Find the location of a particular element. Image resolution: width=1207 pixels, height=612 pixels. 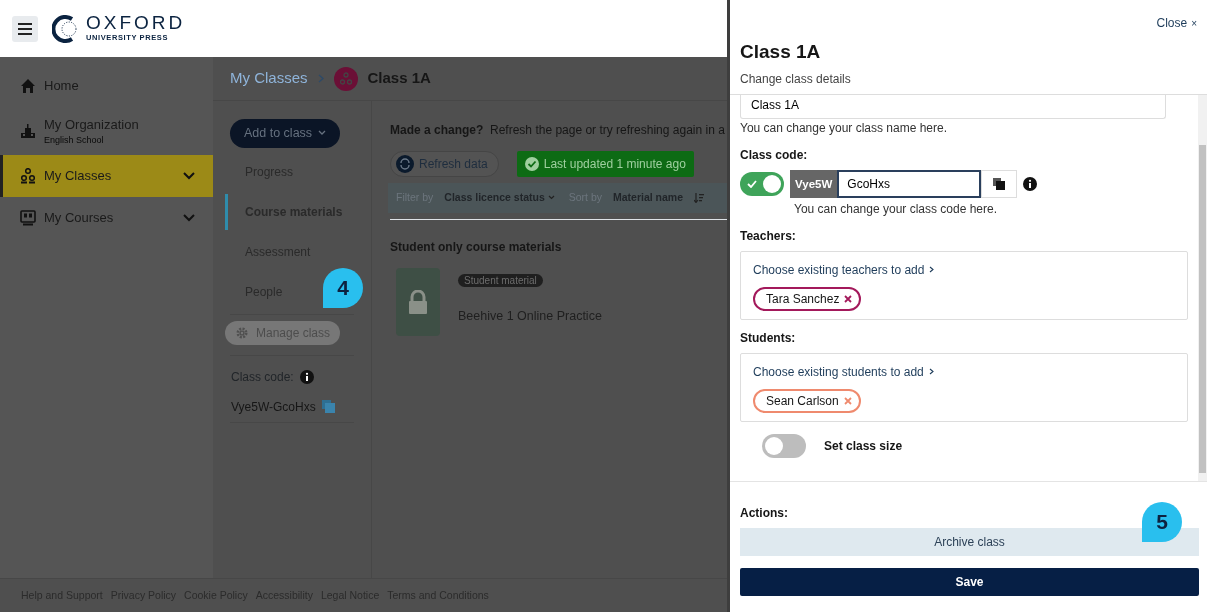

sidebar-item-sublabel: English School is located at coordinates (74, 140).